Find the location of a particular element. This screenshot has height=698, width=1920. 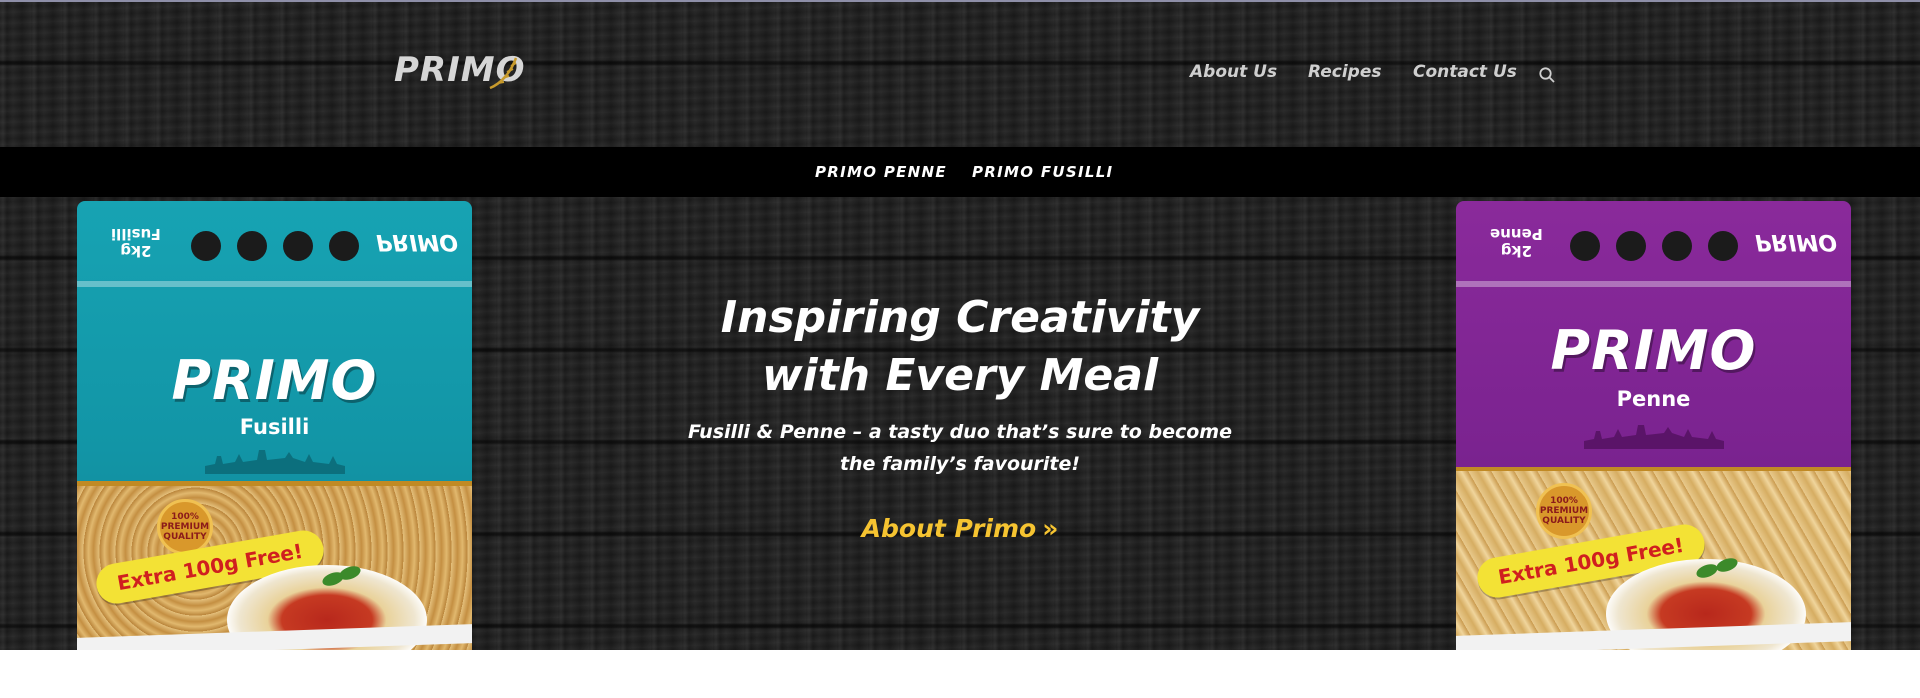

premium-quality-seal: 100% PREMIUM QUALITY is located at coordinates (1564, 511).